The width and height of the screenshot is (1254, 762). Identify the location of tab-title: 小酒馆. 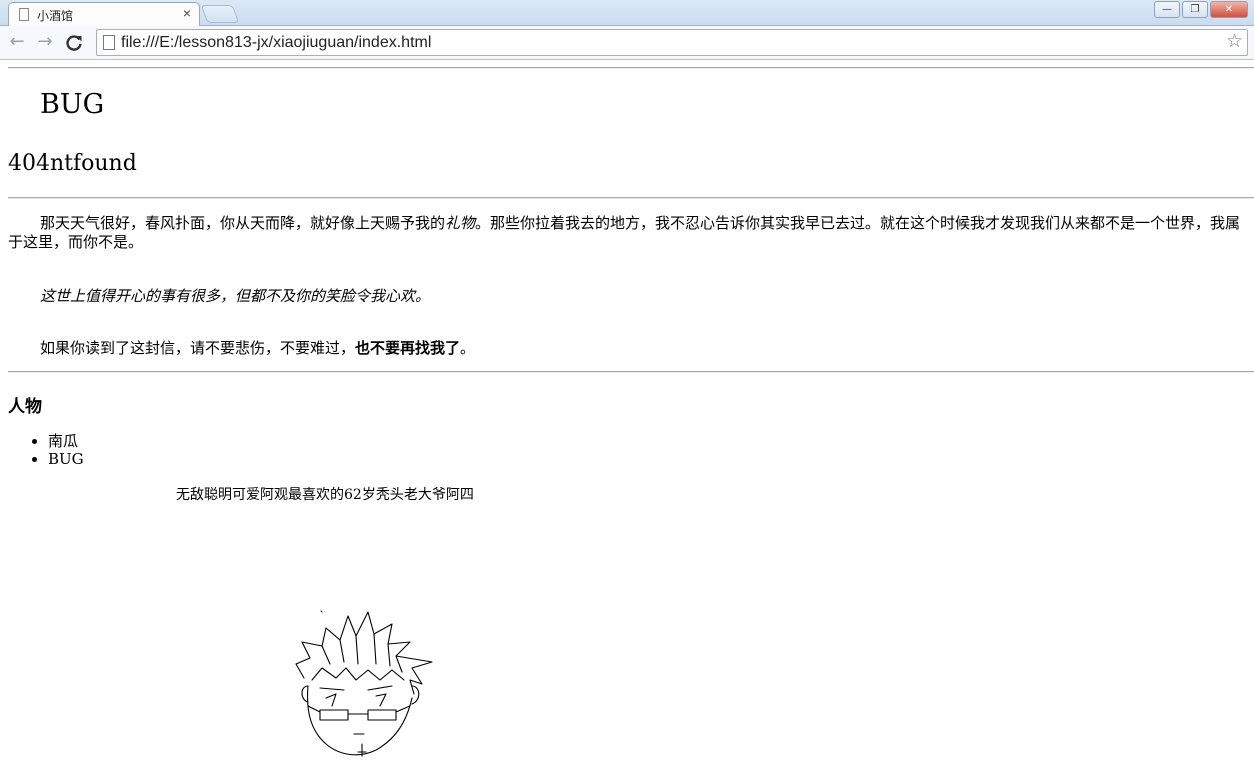
(55, 16).